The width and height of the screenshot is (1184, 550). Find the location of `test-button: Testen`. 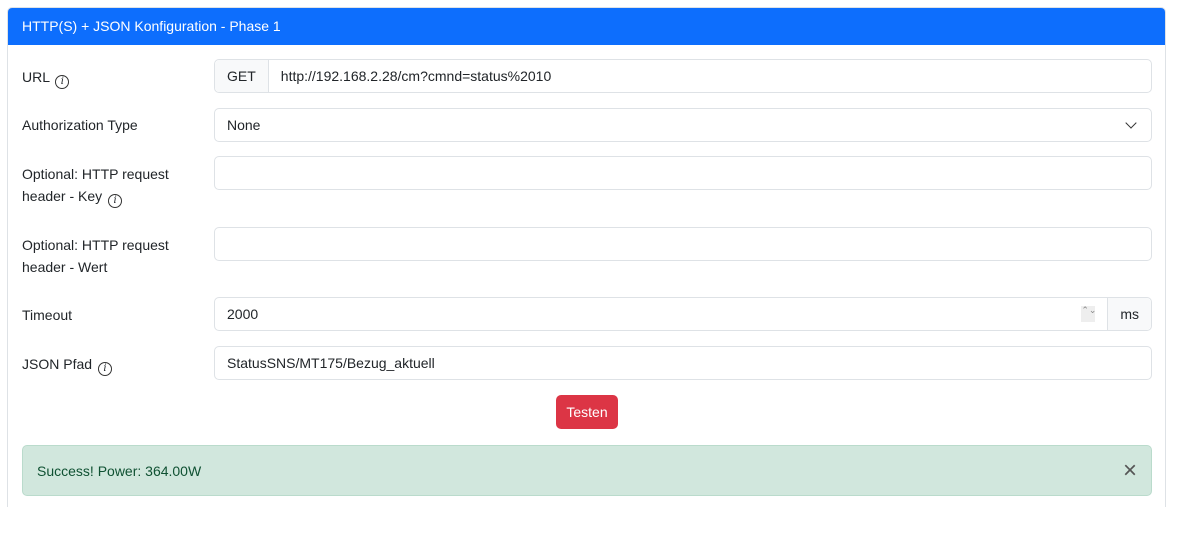

test-button: Testen is located at coordinates (587, 412).